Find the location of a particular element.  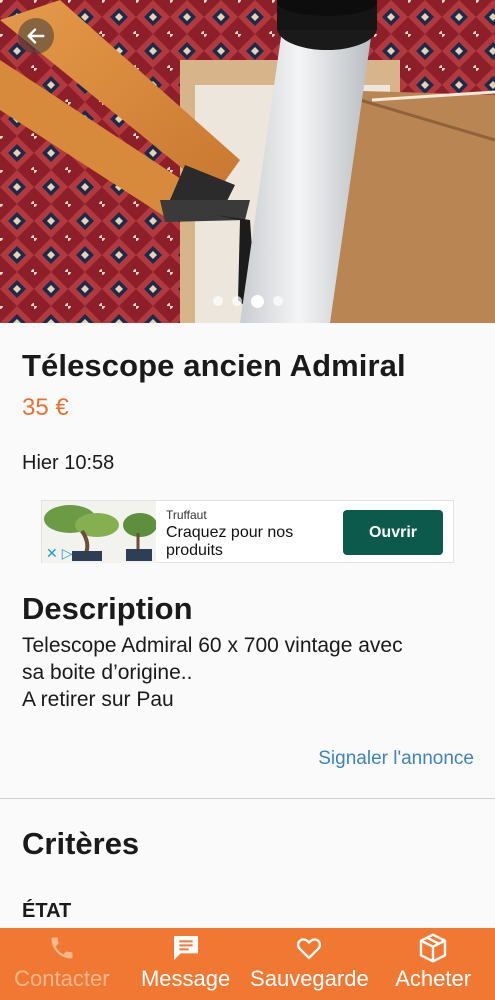

description-line: Telescope Admiral 60 x 700 vintage avec is located at coordinates (212, 645).